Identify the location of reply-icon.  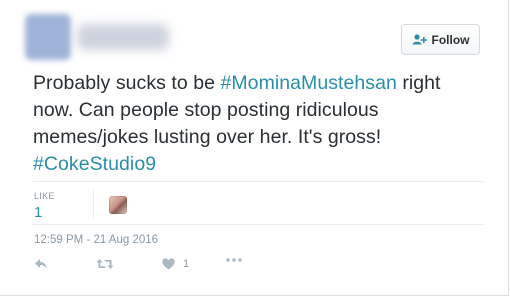
(41, 264).